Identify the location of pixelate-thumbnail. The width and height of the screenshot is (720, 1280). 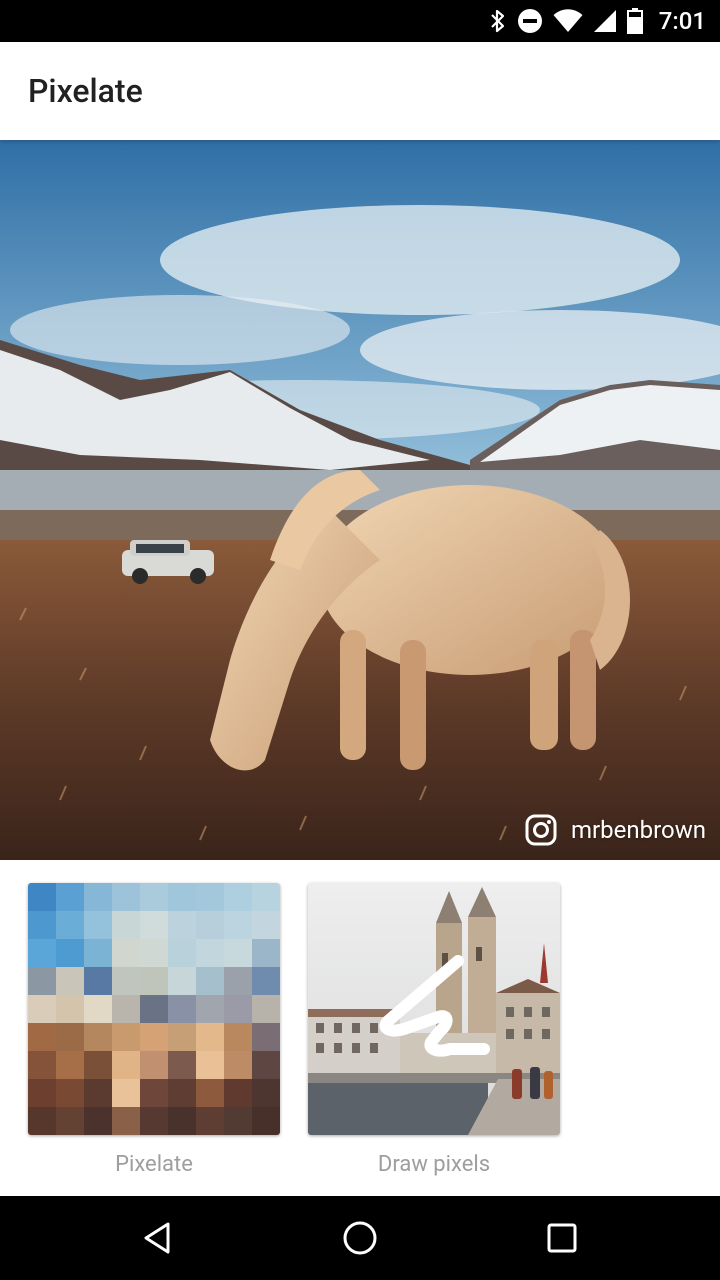
(154, 1009).